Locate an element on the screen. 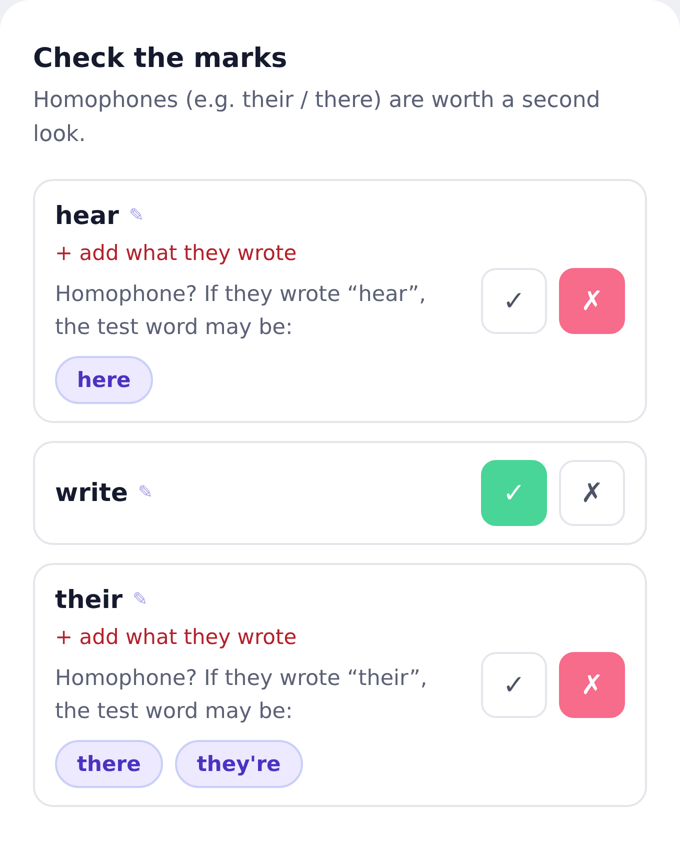  word-label: write is located at coordinates (91, 493).